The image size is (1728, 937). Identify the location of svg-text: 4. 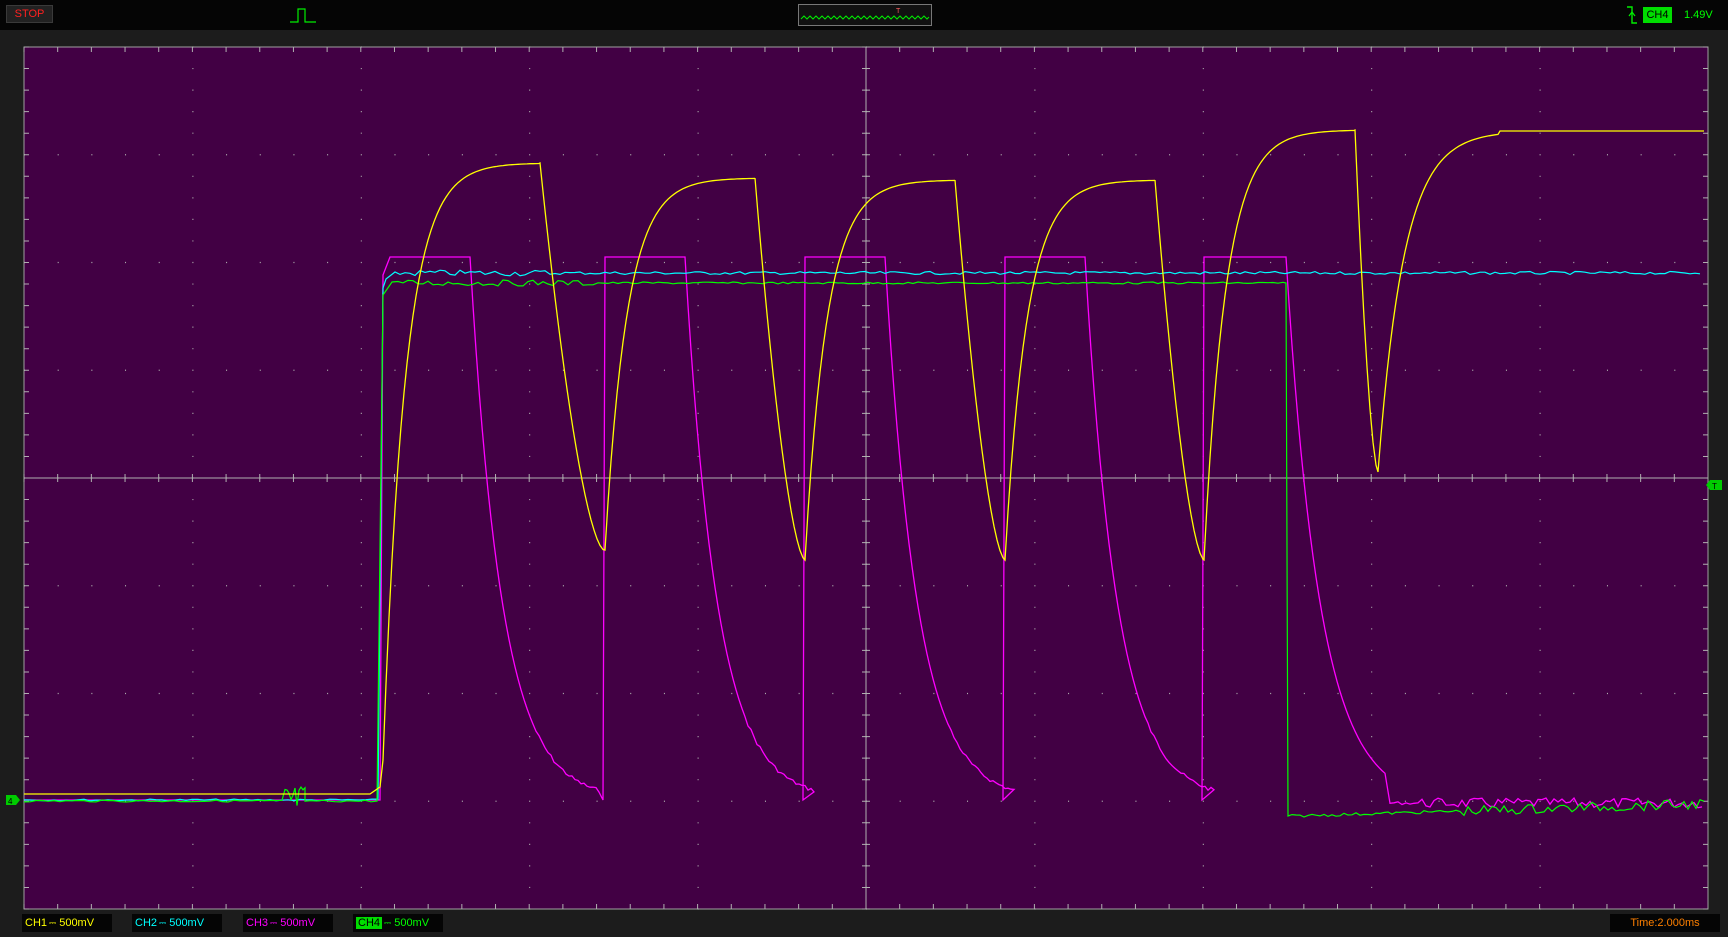
(10, 801).